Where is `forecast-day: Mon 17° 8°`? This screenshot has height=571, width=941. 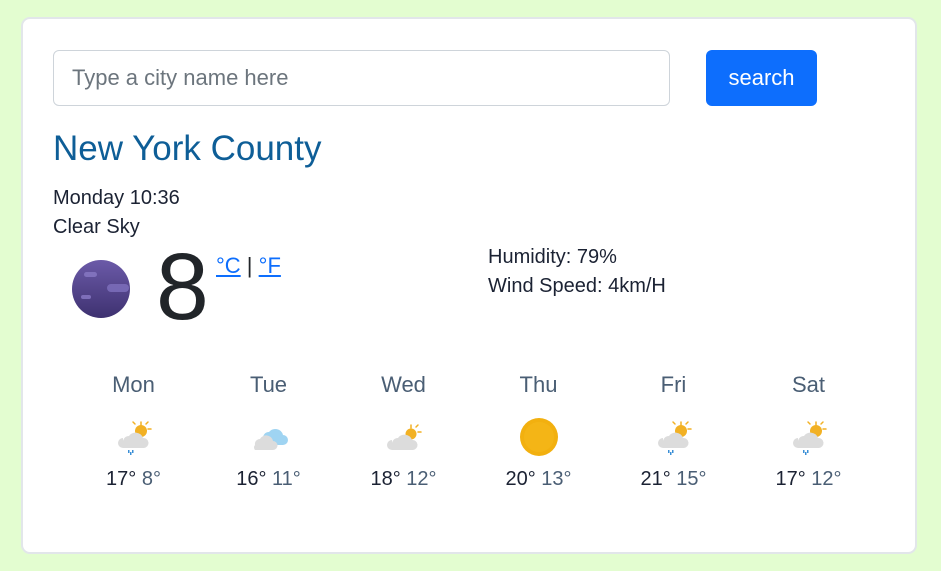
forecast-day: Mon 17° 8° is located at coordinates (133, 430).